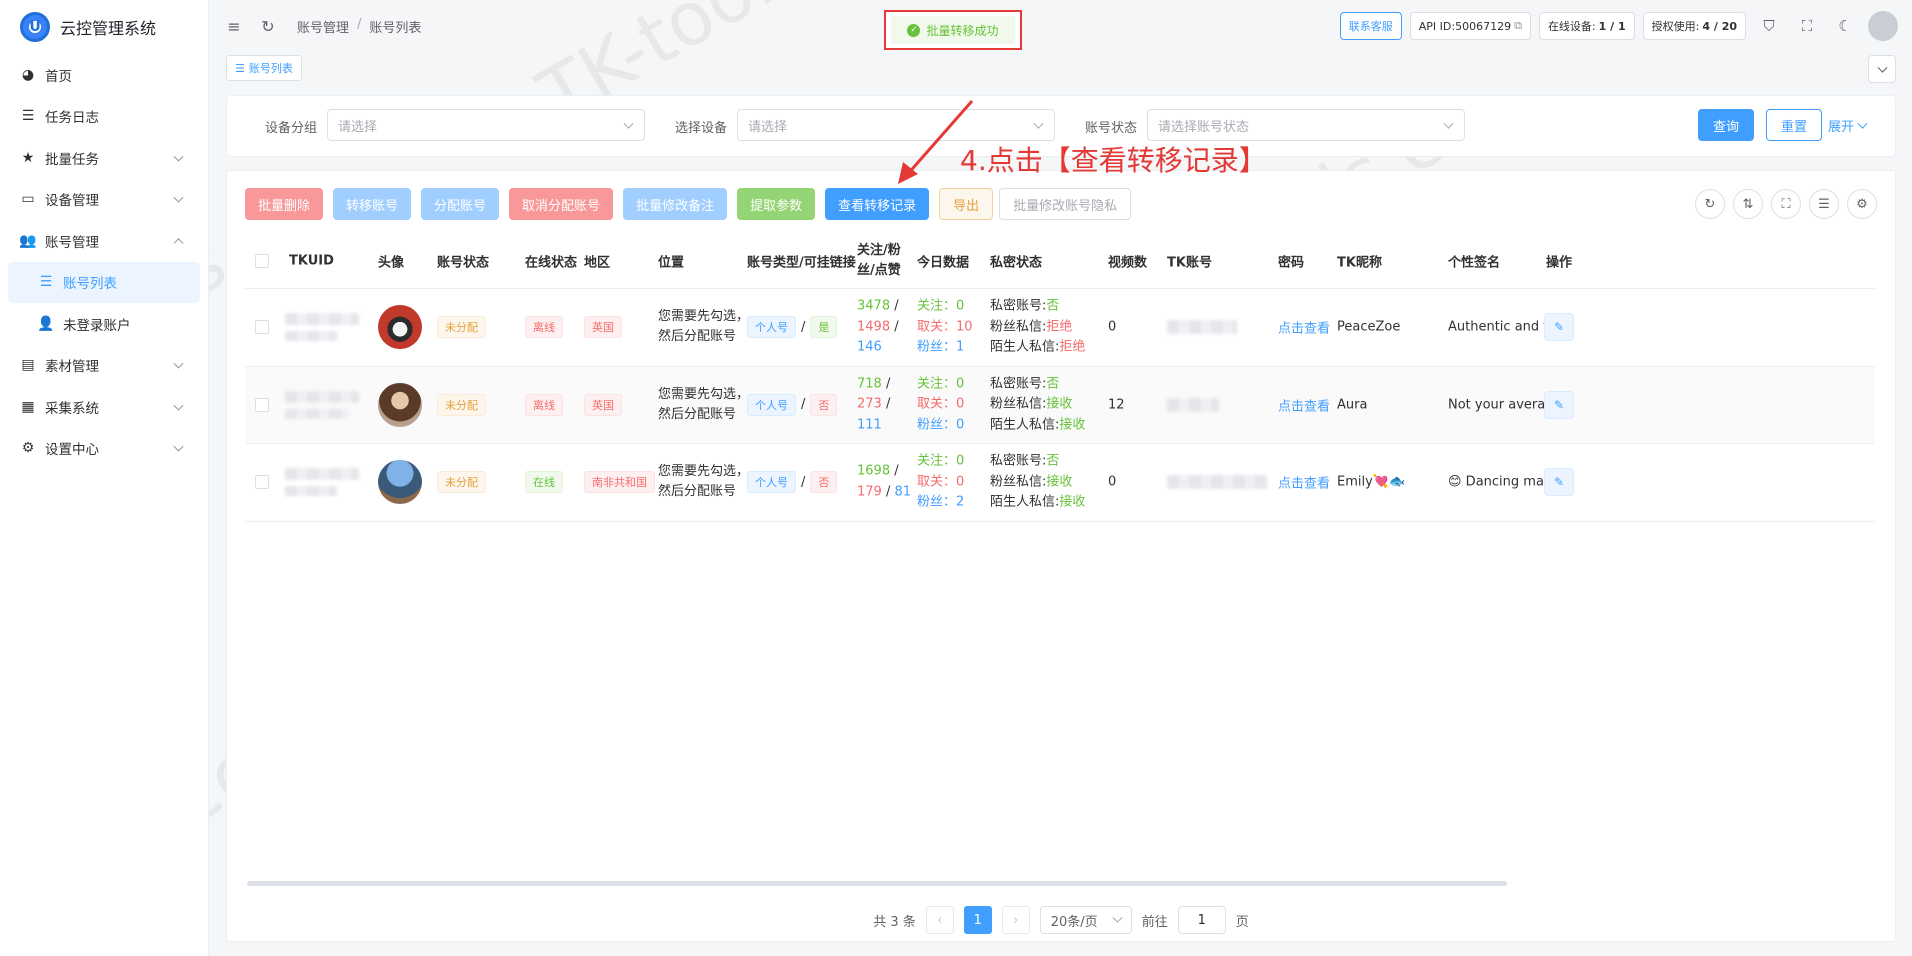  What do you see at coordinates (1359, 262) in the screenshot?
I see `col-tk-nickname: TK昵称` at bounding box center [1359, 262].